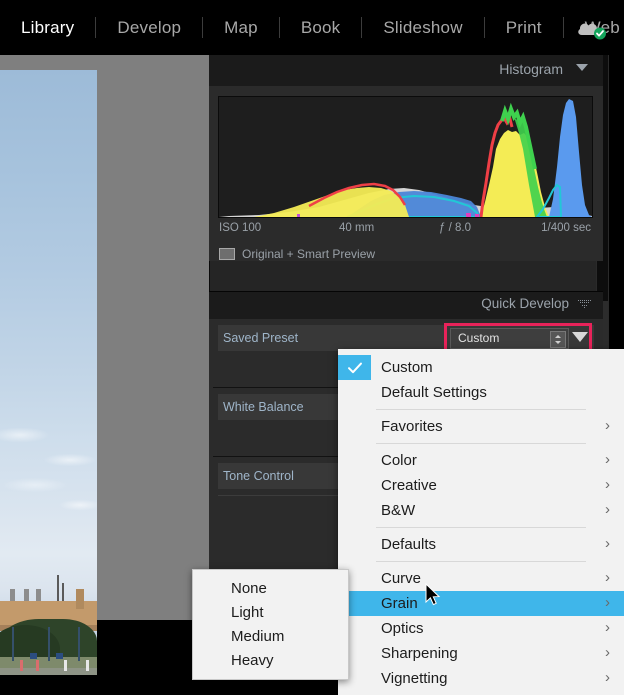 This screenshot has width=624, height=695. What do you see at coordinates (434, 392) in the screenshot?
I see `menu-item-label: Default Settings` at bounding box center [434, 392].